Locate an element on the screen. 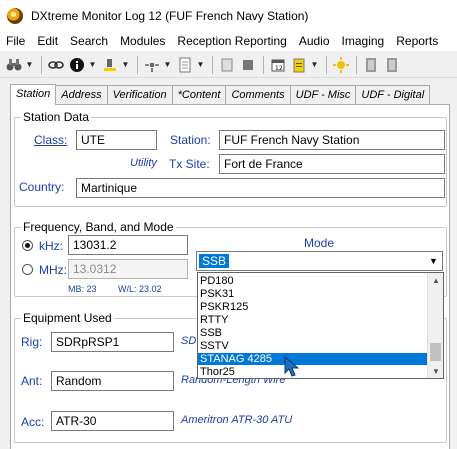  mode-combobox: SSB ▼ is located at coordinates (319, 261).